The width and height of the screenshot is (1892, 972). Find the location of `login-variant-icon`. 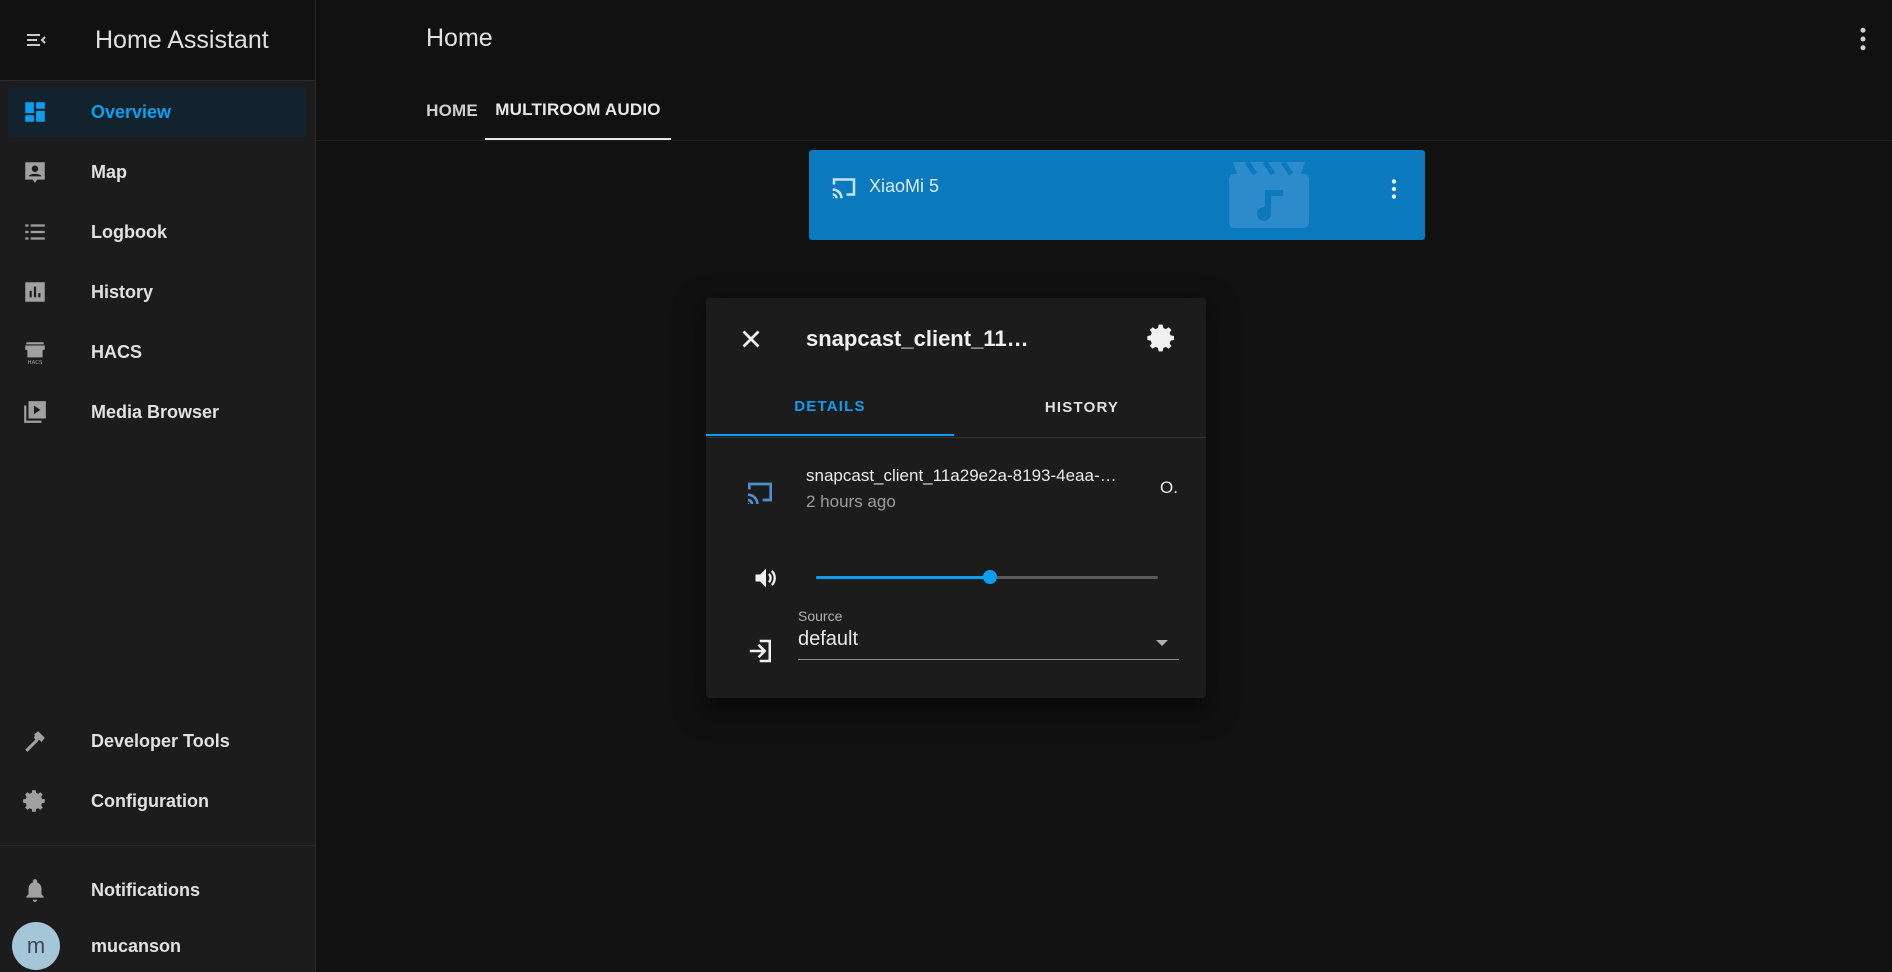

login-variant-icon is located at coordinates (760, 651).